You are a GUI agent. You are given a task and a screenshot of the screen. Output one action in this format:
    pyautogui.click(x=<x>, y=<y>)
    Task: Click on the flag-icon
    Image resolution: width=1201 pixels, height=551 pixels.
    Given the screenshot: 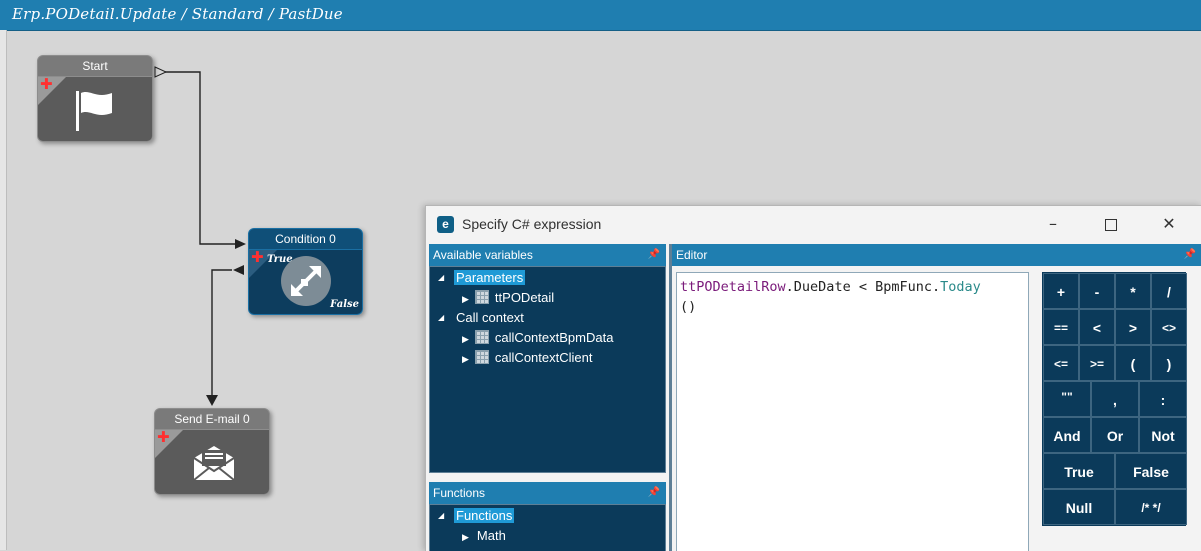 What is the action you would take?
    pyautogui.click(x=94, y=111)
    